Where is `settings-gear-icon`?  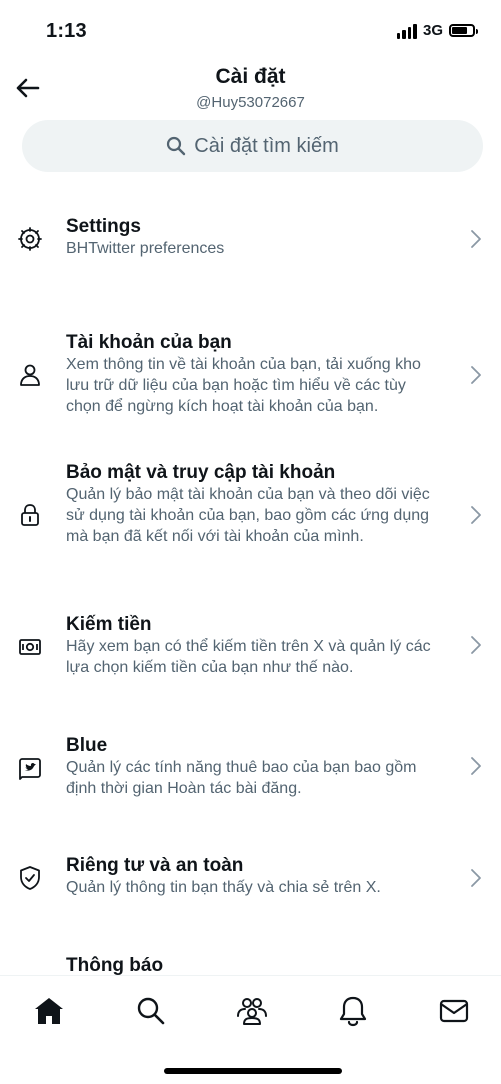 settings-gear-icon is located at coordinates (30, 239).